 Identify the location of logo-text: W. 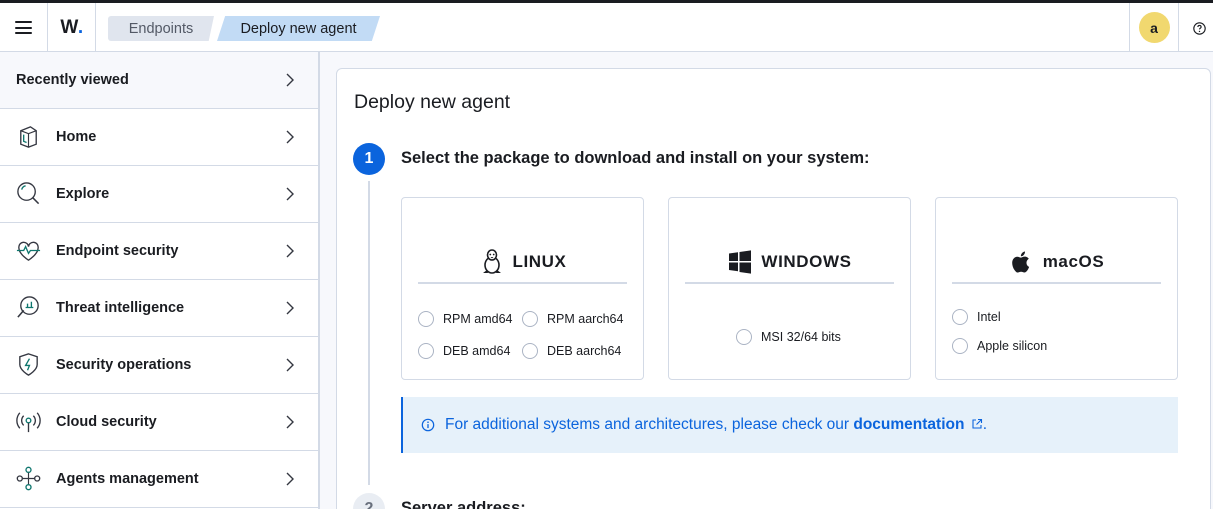
(69, 27).